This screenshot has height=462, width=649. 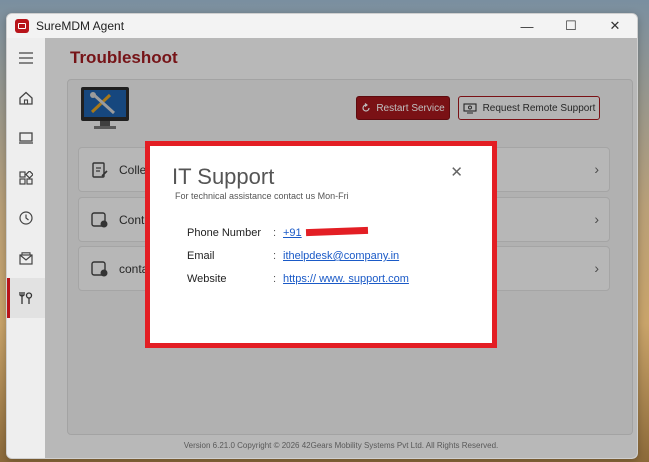 I want to click on website-label: Website, so click(x=207, y=279).